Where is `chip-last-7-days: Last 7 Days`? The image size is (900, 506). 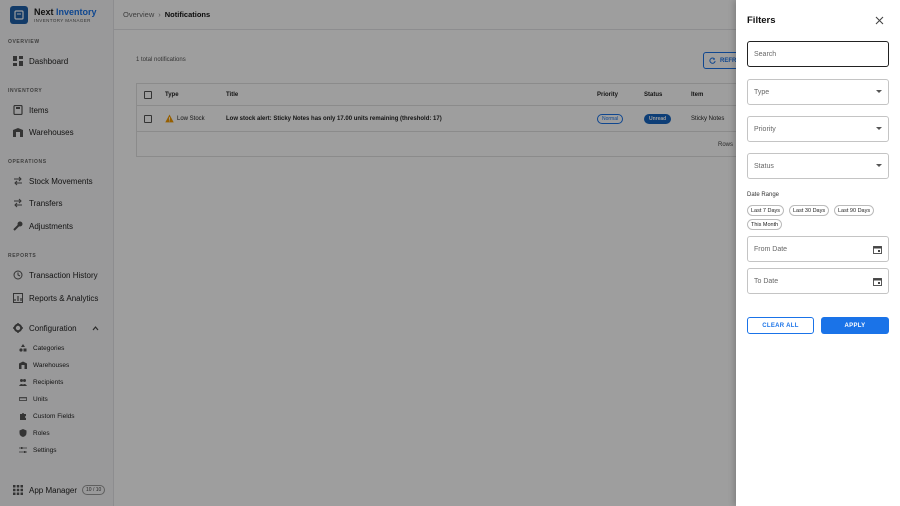 chip-last-7-days: Last 7 Days is located at coordinates (766, 210).